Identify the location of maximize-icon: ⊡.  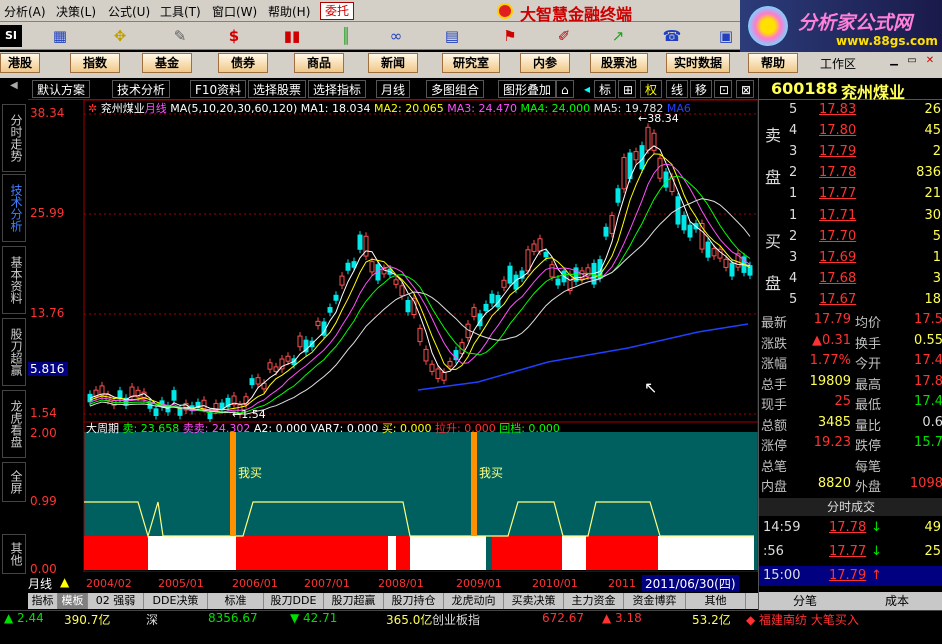
(723, 89).